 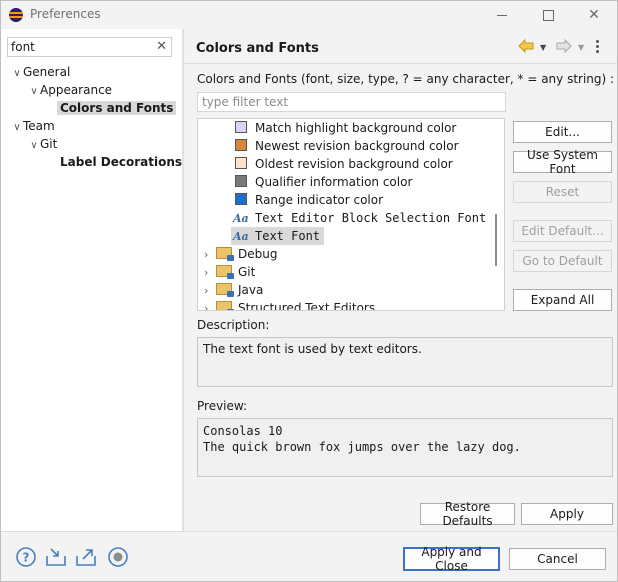 I want to click on item-label: Text Editor Block Selection Font, so click(x=371, y=218).